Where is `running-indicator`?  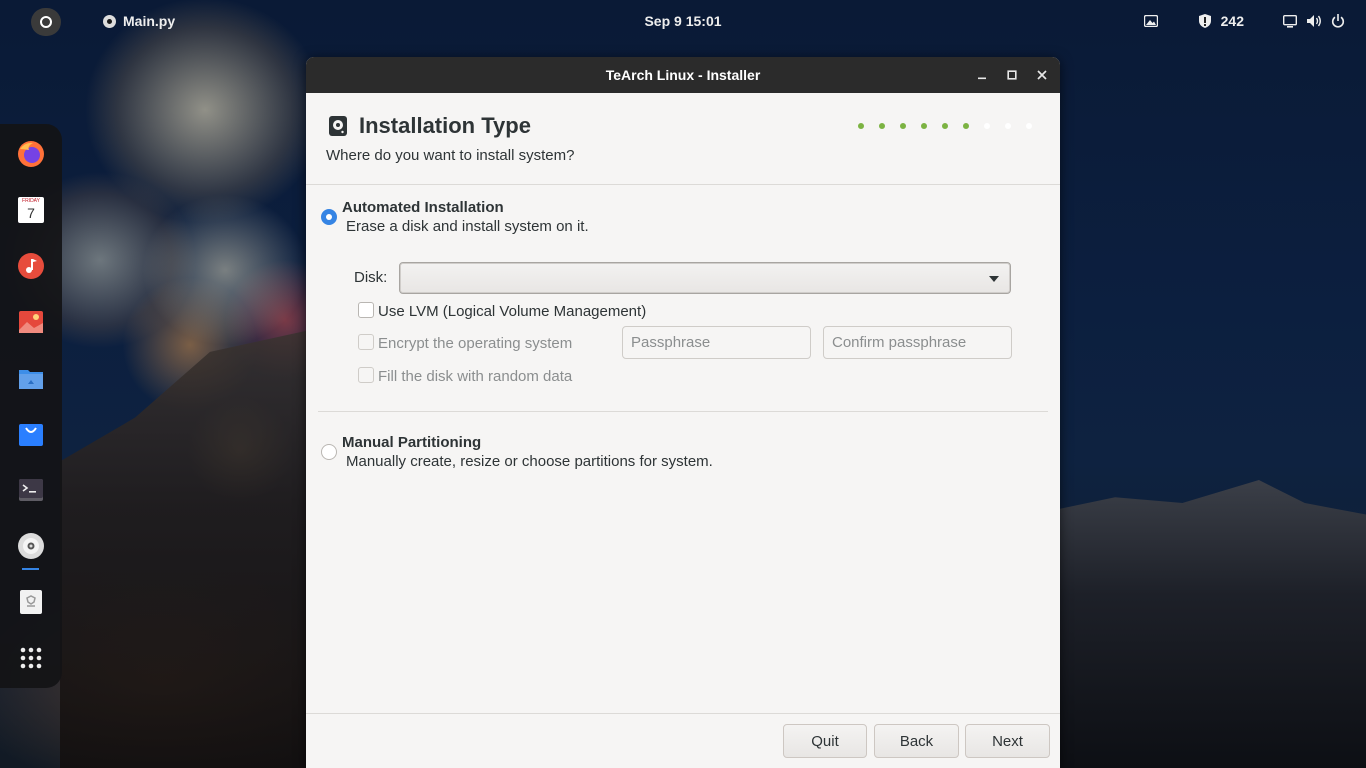
running-indicator is located at coordinates (30, 569).